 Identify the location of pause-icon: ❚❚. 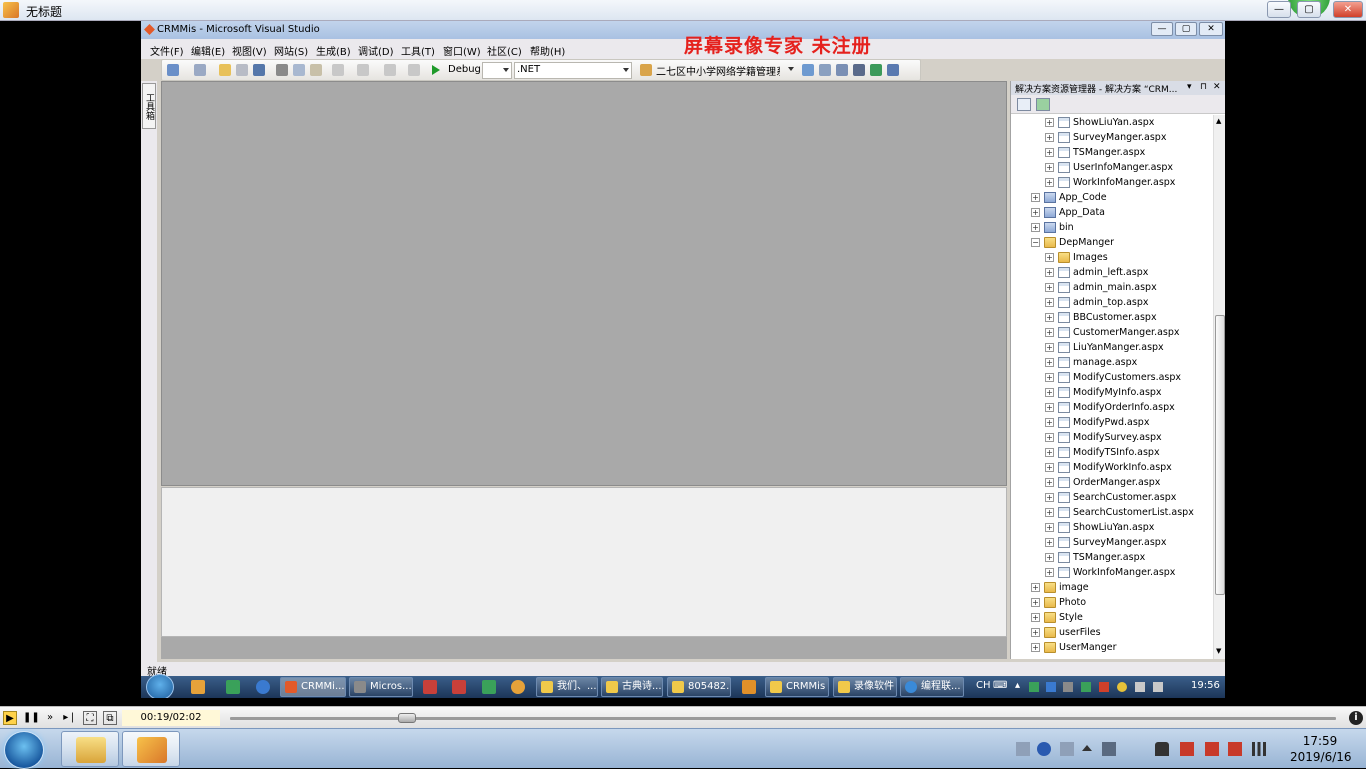
(31, 718).